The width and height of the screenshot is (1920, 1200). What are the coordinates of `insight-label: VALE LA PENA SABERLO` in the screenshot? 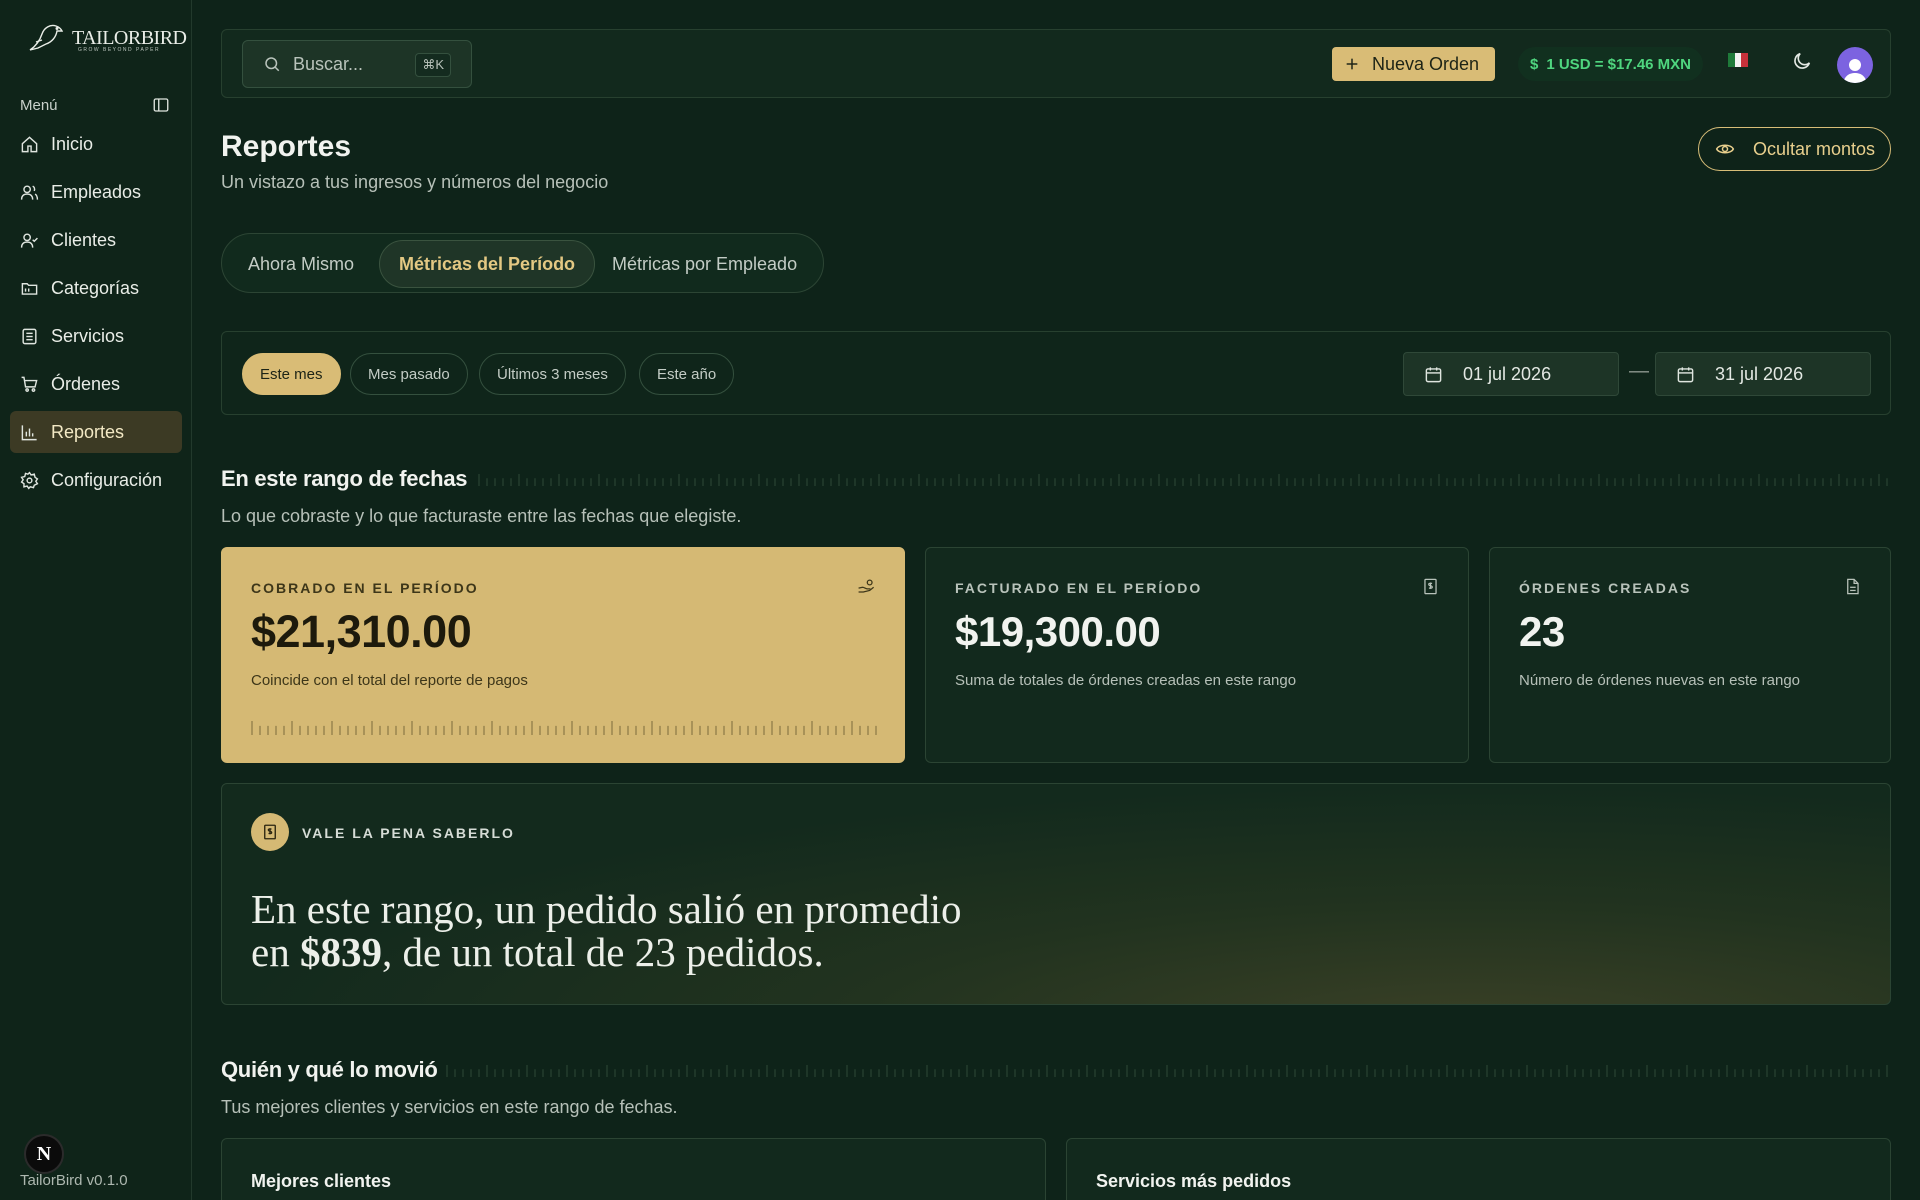 It's located at (408, 833).